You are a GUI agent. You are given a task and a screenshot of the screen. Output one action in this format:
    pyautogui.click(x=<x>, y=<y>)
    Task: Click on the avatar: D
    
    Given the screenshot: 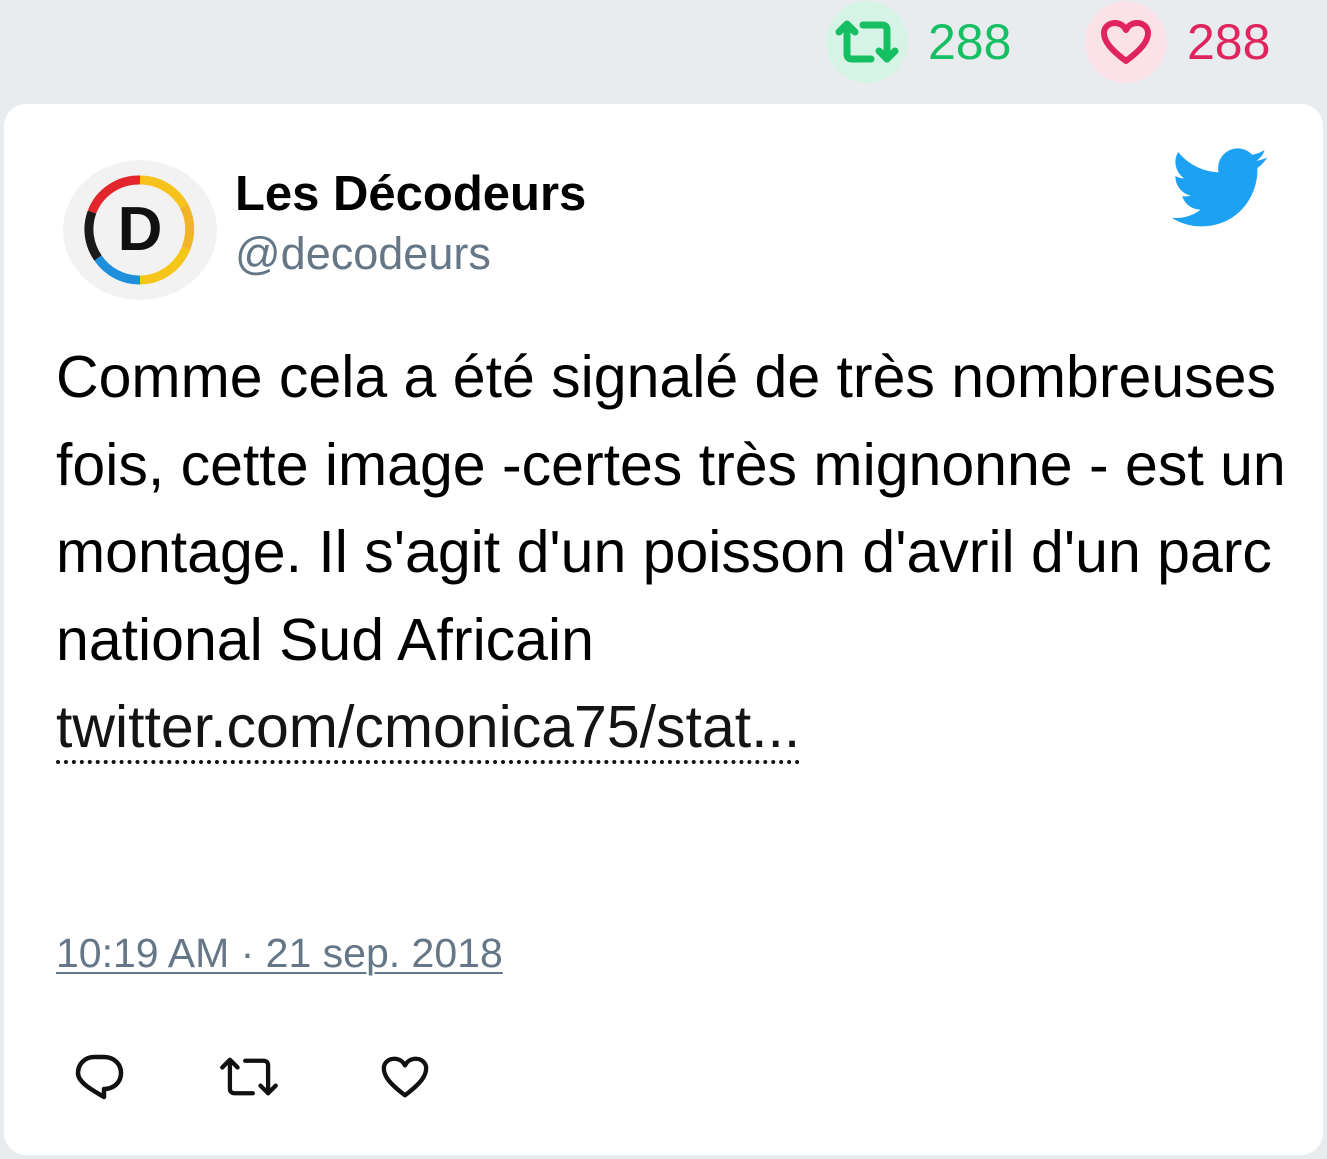 What is the action you would take?
    pyautogui.click(x=140, y=230)
    